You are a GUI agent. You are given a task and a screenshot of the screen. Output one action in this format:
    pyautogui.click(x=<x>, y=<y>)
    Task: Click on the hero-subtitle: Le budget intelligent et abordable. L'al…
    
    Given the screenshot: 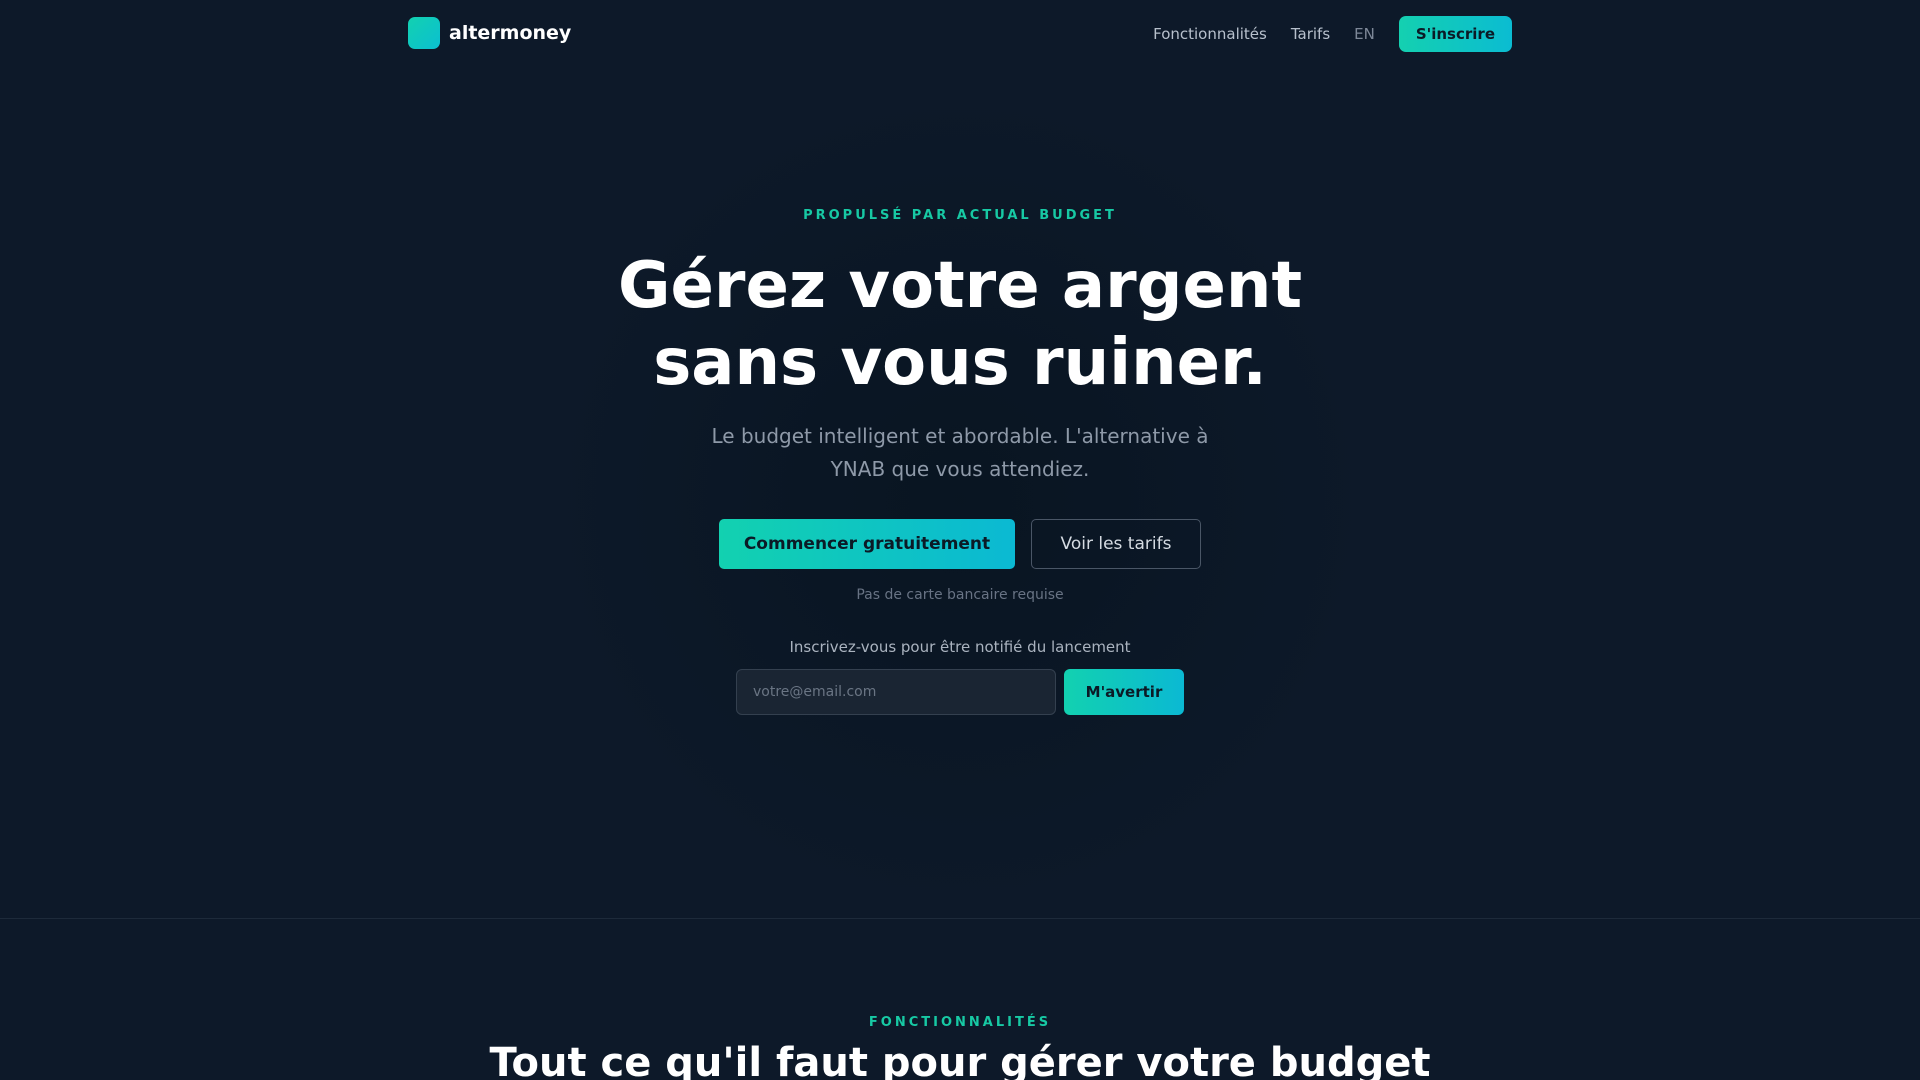 What is the action you would take?
    pyautogui.click(x=960, y=453)
    